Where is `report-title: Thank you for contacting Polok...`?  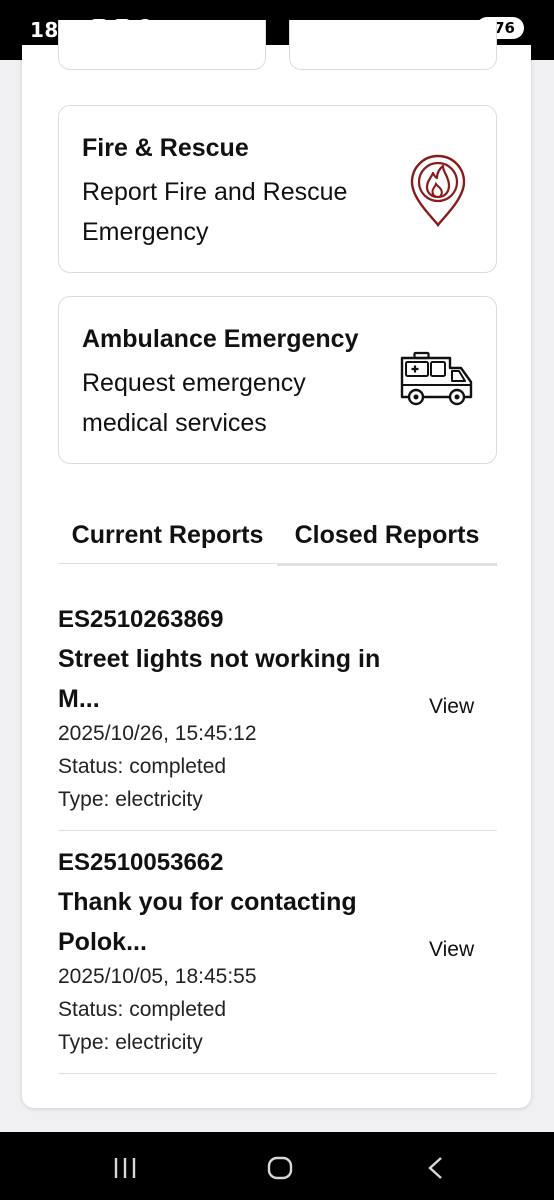
report-title: Thank you for contacting Polok... is located at coordinates (207, 922).